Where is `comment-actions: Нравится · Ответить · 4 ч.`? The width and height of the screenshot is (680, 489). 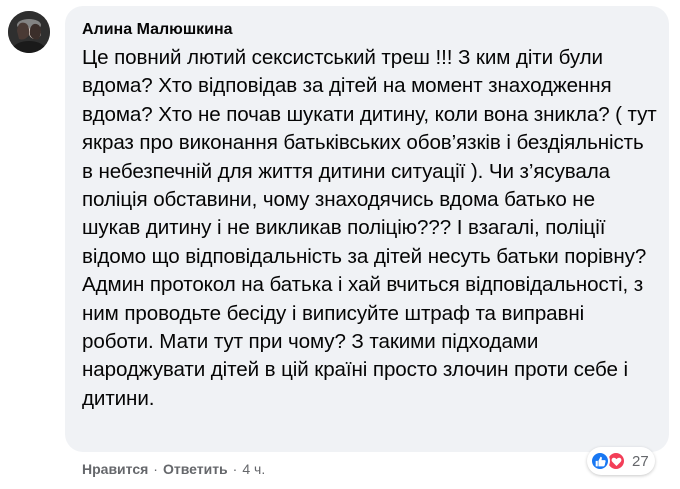
comment-actions: Нравится · Ответить · 4 ч. is located at coordinates (173, 469).